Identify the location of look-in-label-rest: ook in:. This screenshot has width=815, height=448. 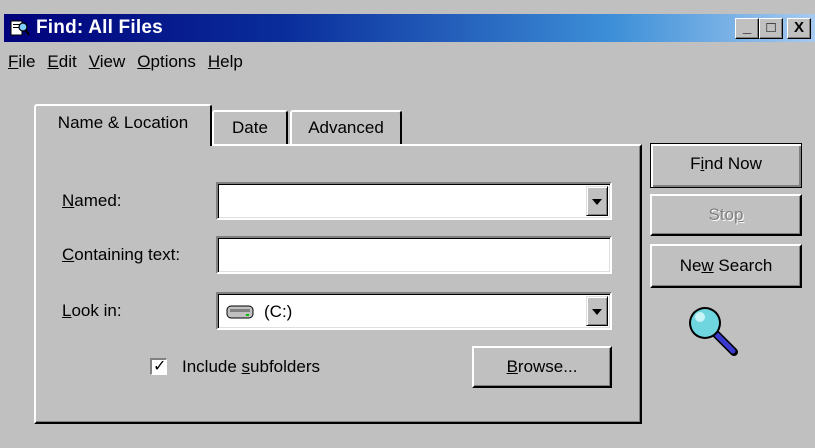
(96, 310).